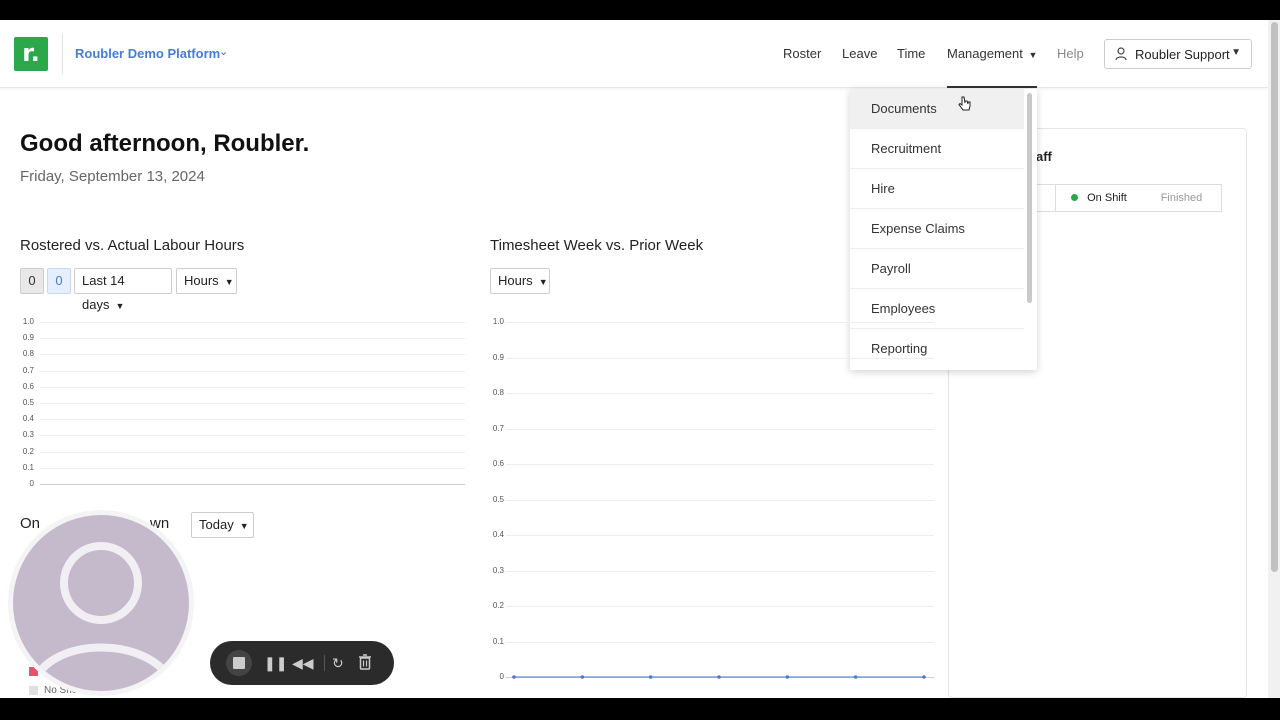  What do you see at coordinates (59, 281) in the screenshot?
I see `actual-toggle: 0` at bounding box center [59, 281].